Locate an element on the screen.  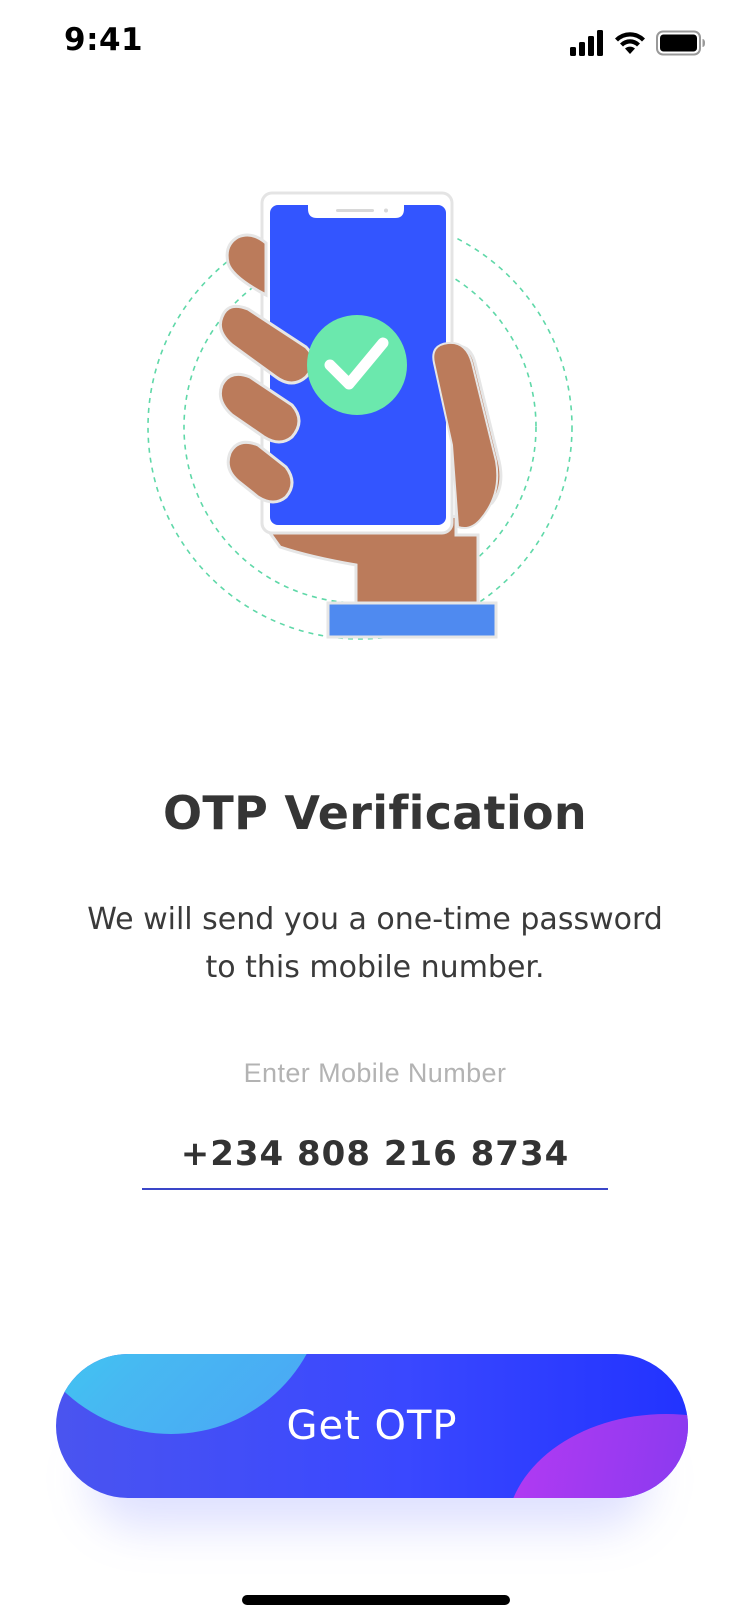
sleeve is located at coordinates (412, 620).